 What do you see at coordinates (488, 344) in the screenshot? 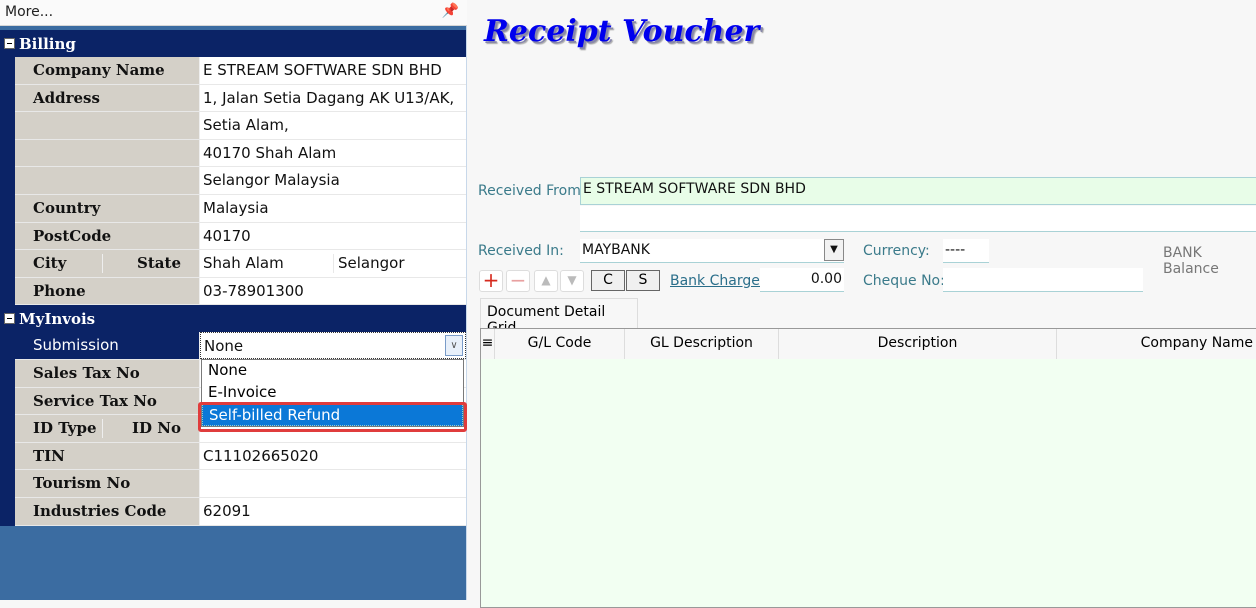
I see `grid-menu-icon: ≡` at bounding box center [488, 344].